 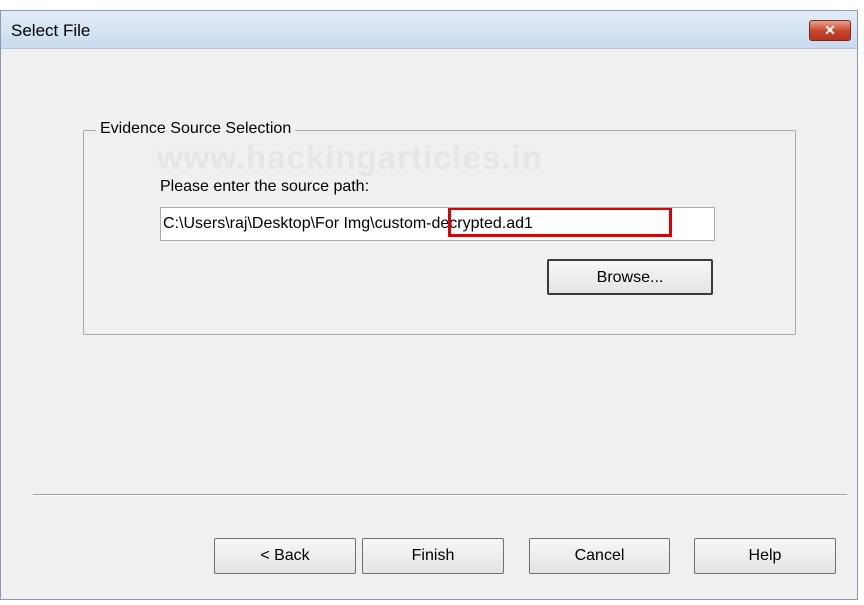 I want to click on back-button: < Back, so click(x=285, y=556).